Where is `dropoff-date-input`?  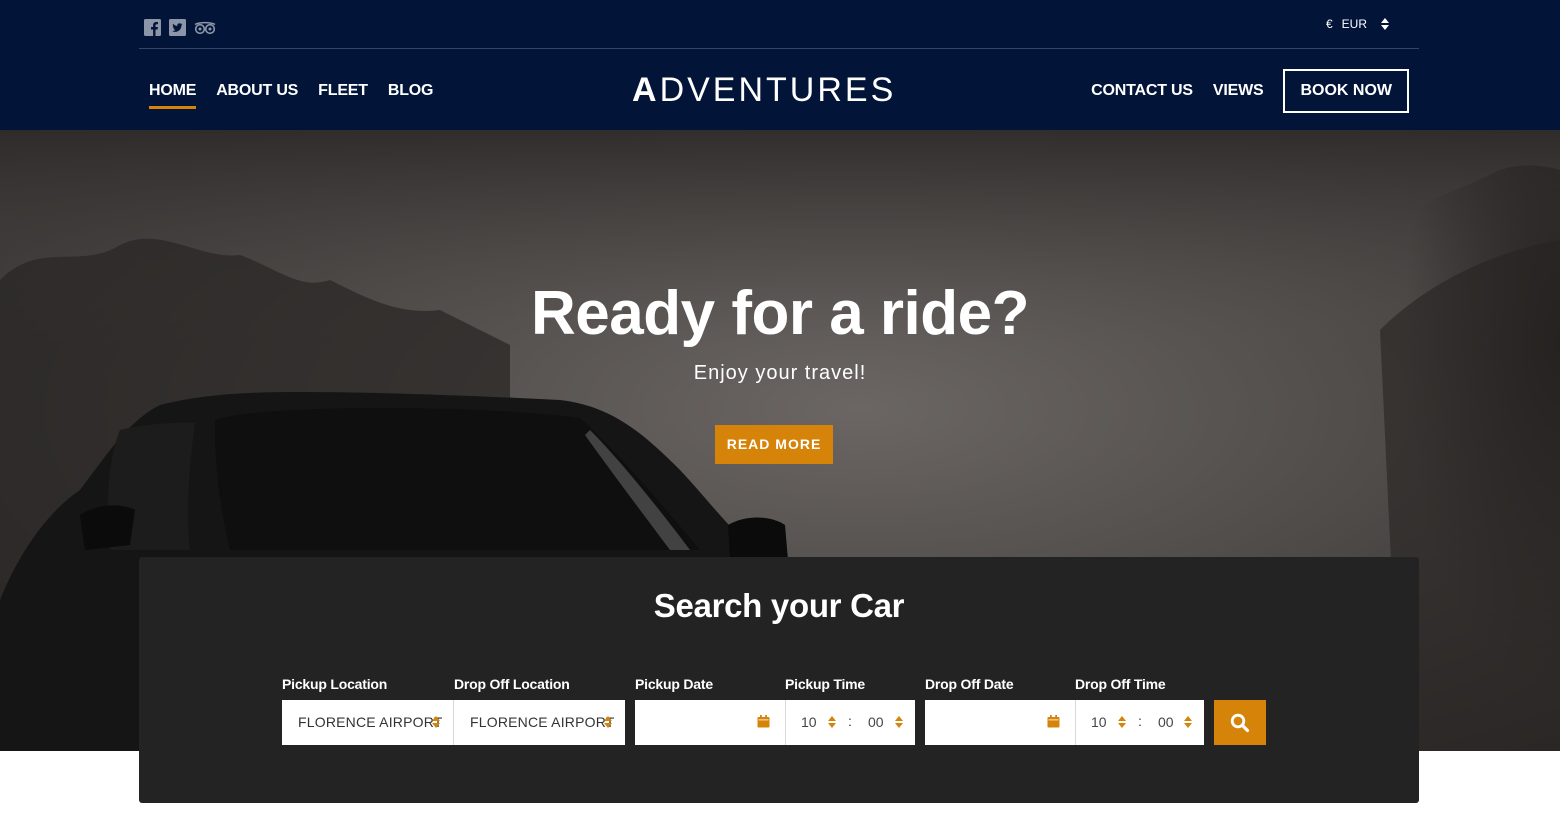
dropoff-date-input is located at coordinates (1000, 722).